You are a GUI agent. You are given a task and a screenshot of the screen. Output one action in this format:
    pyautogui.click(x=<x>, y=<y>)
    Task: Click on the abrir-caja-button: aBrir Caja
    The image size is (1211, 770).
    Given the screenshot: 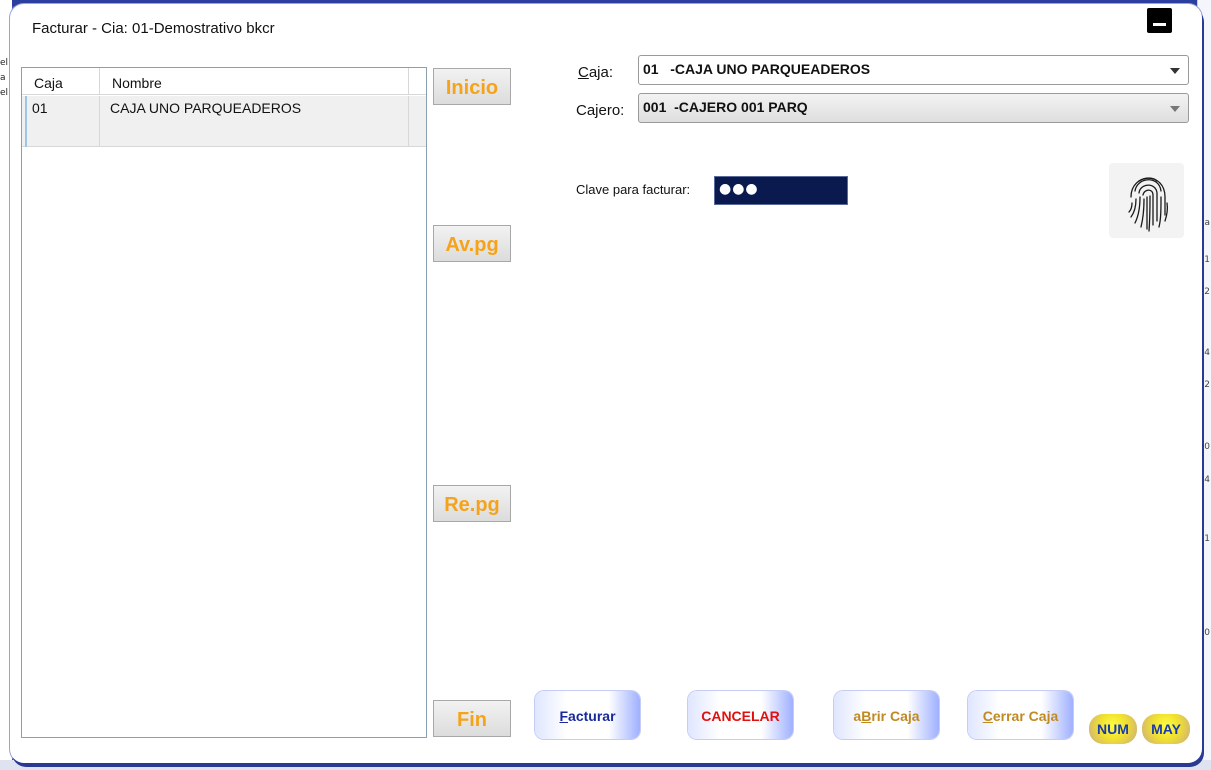 What is the action you would take?
    pyautogui.click(x=886, y=715)
    